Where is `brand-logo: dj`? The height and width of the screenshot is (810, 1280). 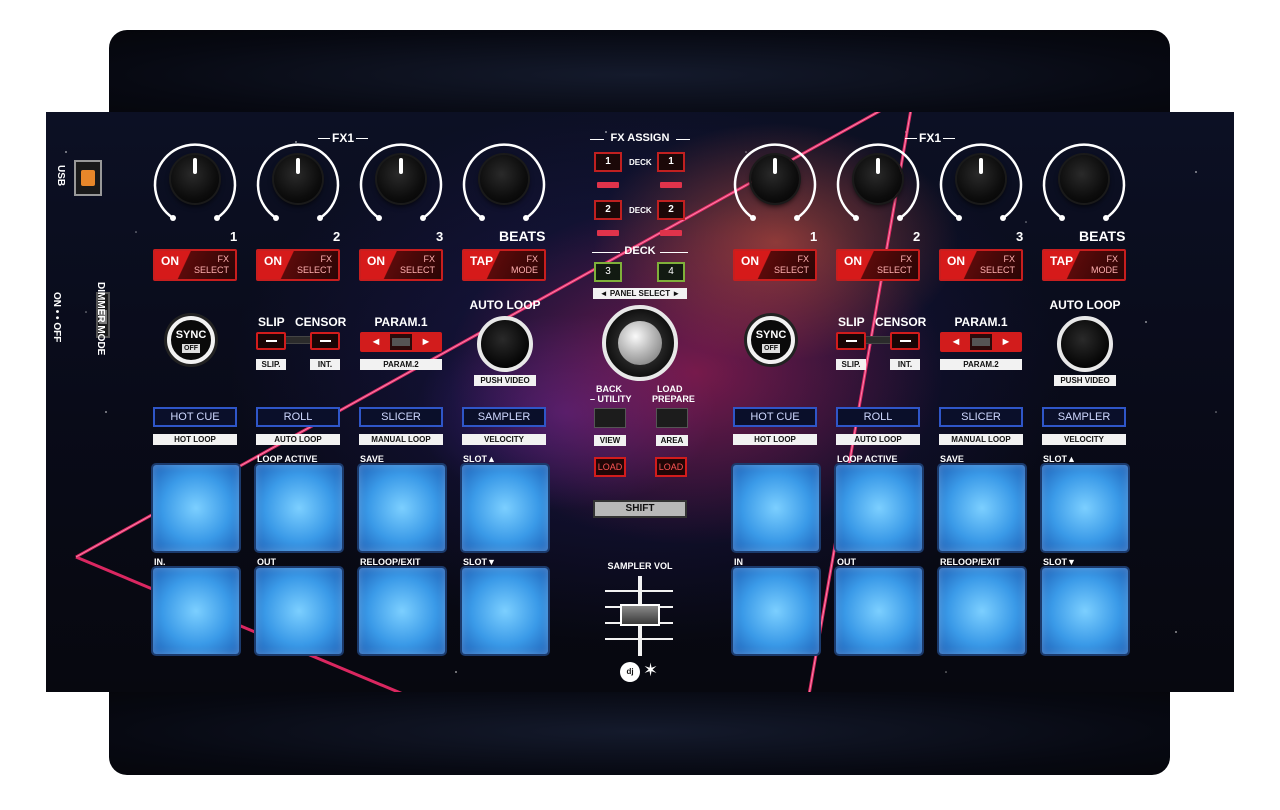
brand-logo: dj is located at coordinates (630, 672).